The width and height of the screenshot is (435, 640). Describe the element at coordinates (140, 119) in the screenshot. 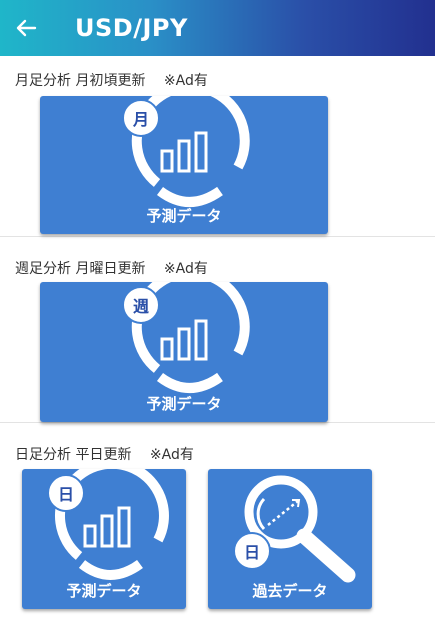

I see `badge-monthly: 月` at that location.